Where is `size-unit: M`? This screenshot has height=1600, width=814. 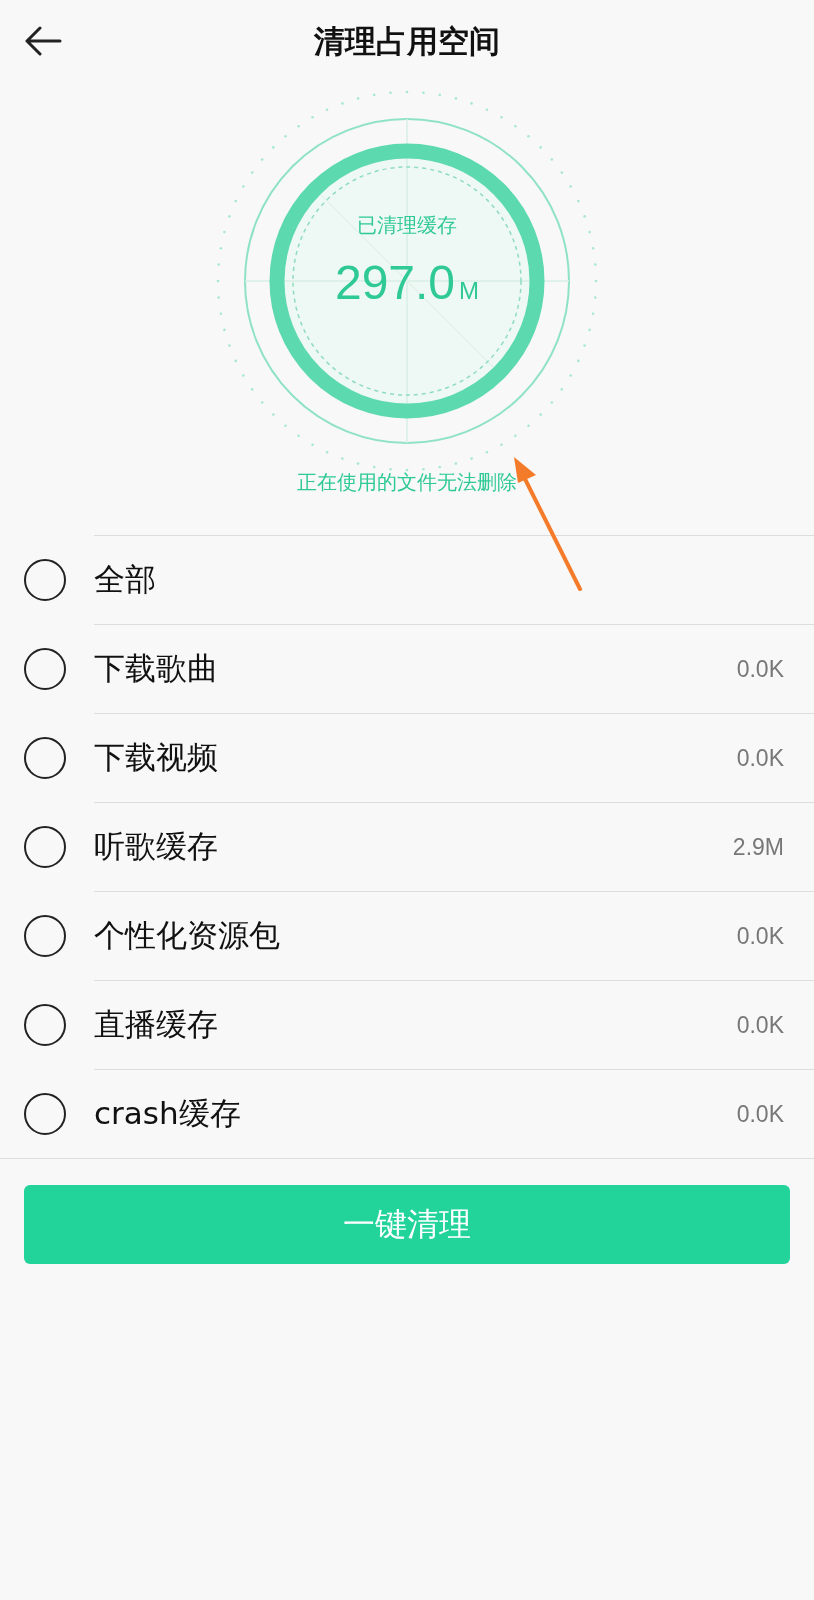
size-unit: M is located at coordinates (469, 291).